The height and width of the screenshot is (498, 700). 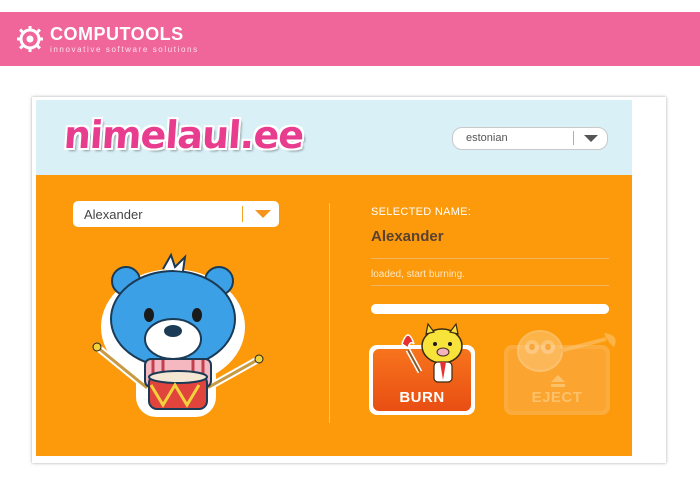 I want to click on progress-fill, so click(x=490, y=309).